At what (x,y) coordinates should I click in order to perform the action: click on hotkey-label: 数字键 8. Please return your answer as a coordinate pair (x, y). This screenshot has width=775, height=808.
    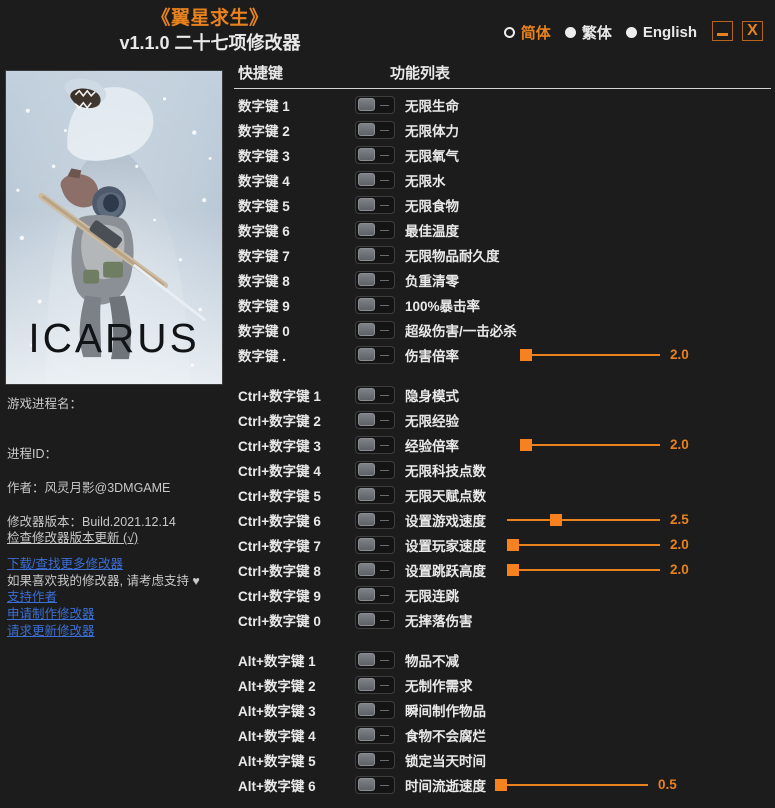
    Looking at the image, I should click on (264, 281).